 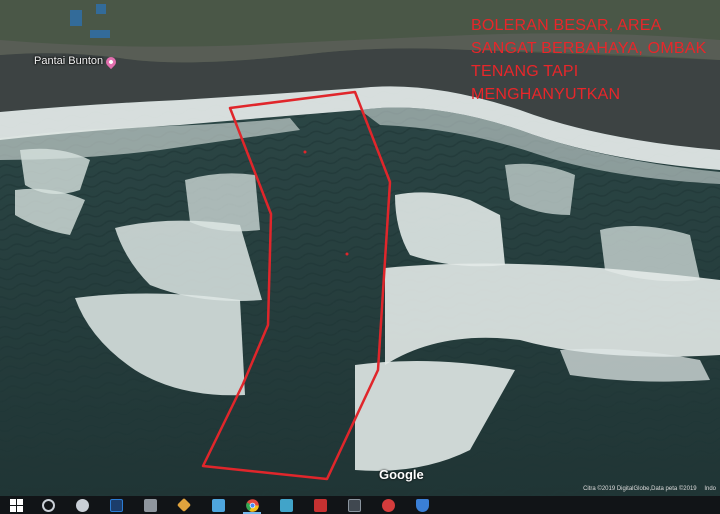 I want to click on annotation-line: TENANG TAPI, so click(x=525, y=71).